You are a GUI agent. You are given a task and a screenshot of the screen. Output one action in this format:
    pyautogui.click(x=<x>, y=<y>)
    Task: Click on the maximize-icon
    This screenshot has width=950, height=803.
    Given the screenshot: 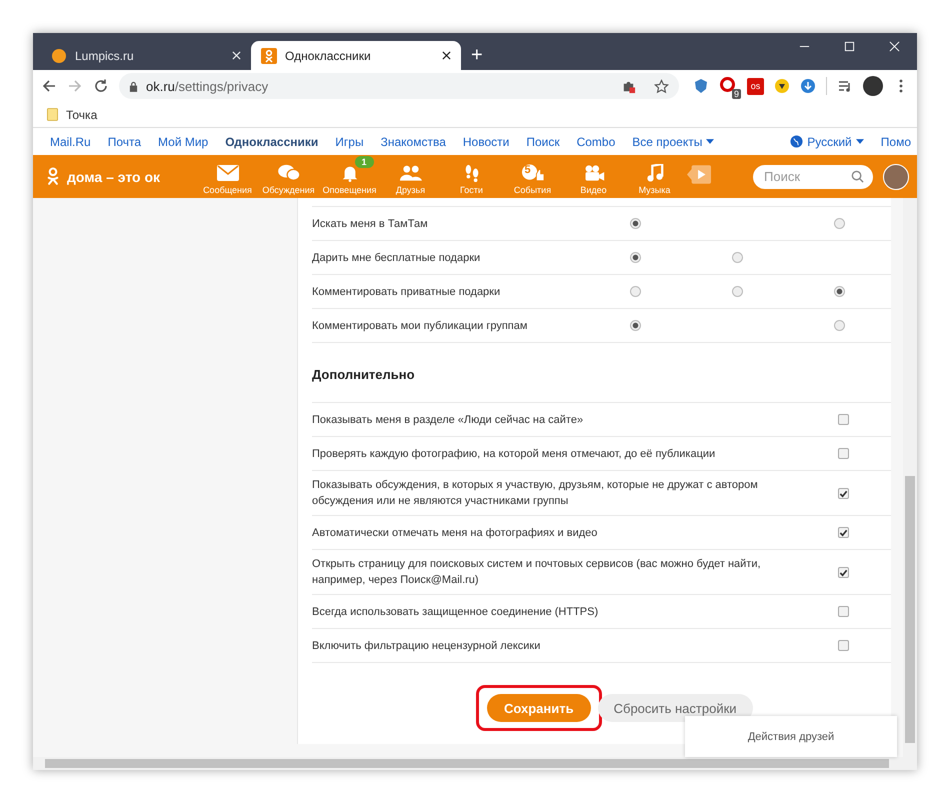 What is the action you would take?
    pyautogui.click(x=849, y=46)
    